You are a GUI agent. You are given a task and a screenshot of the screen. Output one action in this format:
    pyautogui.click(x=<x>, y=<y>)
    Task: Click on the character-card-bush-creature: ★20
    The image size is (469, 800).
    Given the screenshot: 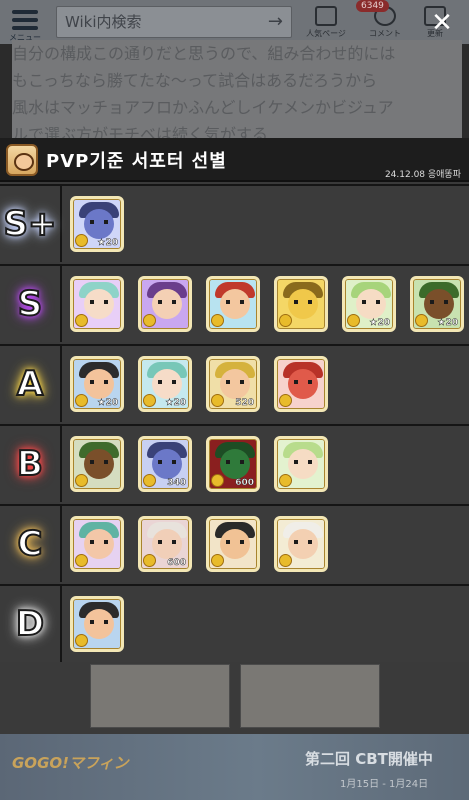 What is the action you would take?
    pyautogui.click(x=437, y=304)
    